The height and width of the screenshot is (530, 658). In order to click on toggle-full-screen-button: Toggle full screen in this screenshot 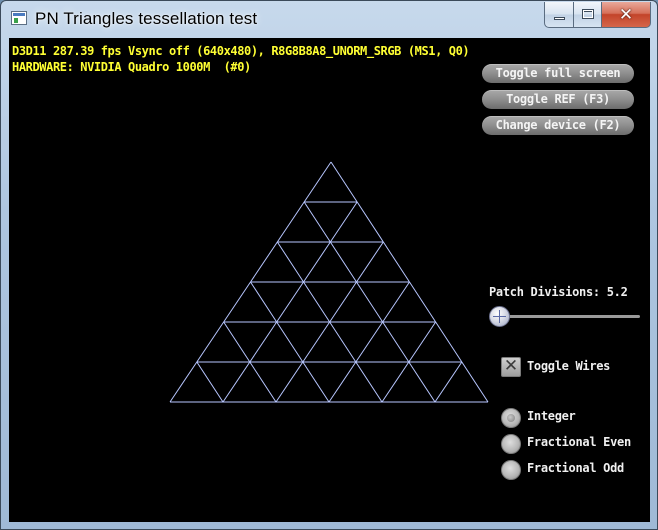, I will do `click(558, 73)`.